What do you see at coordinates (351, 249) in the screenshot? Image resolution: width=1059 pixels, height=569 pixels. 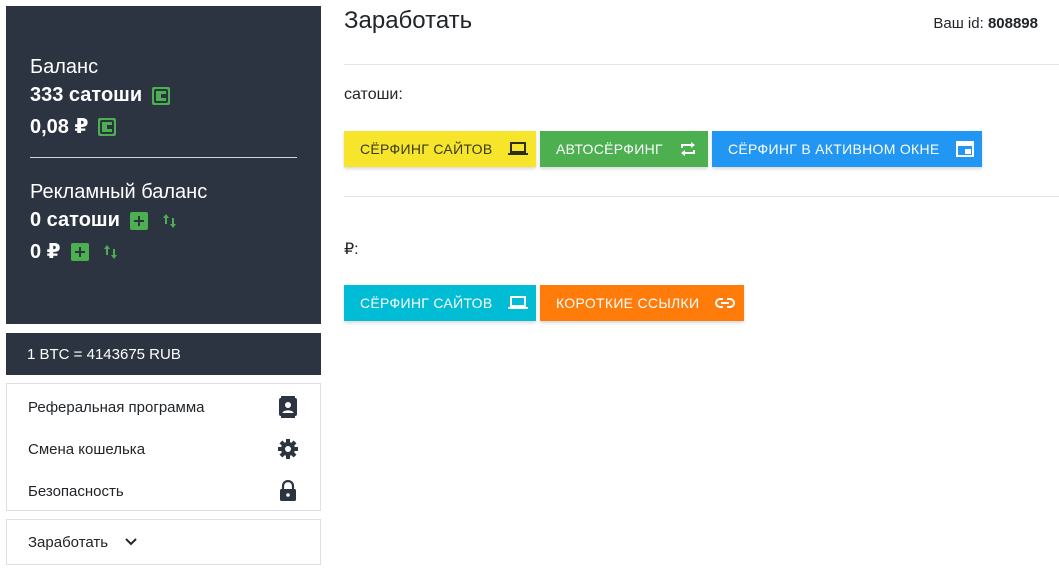 I see `rub-section-label: ₽:` at bounding box center [351, 249].